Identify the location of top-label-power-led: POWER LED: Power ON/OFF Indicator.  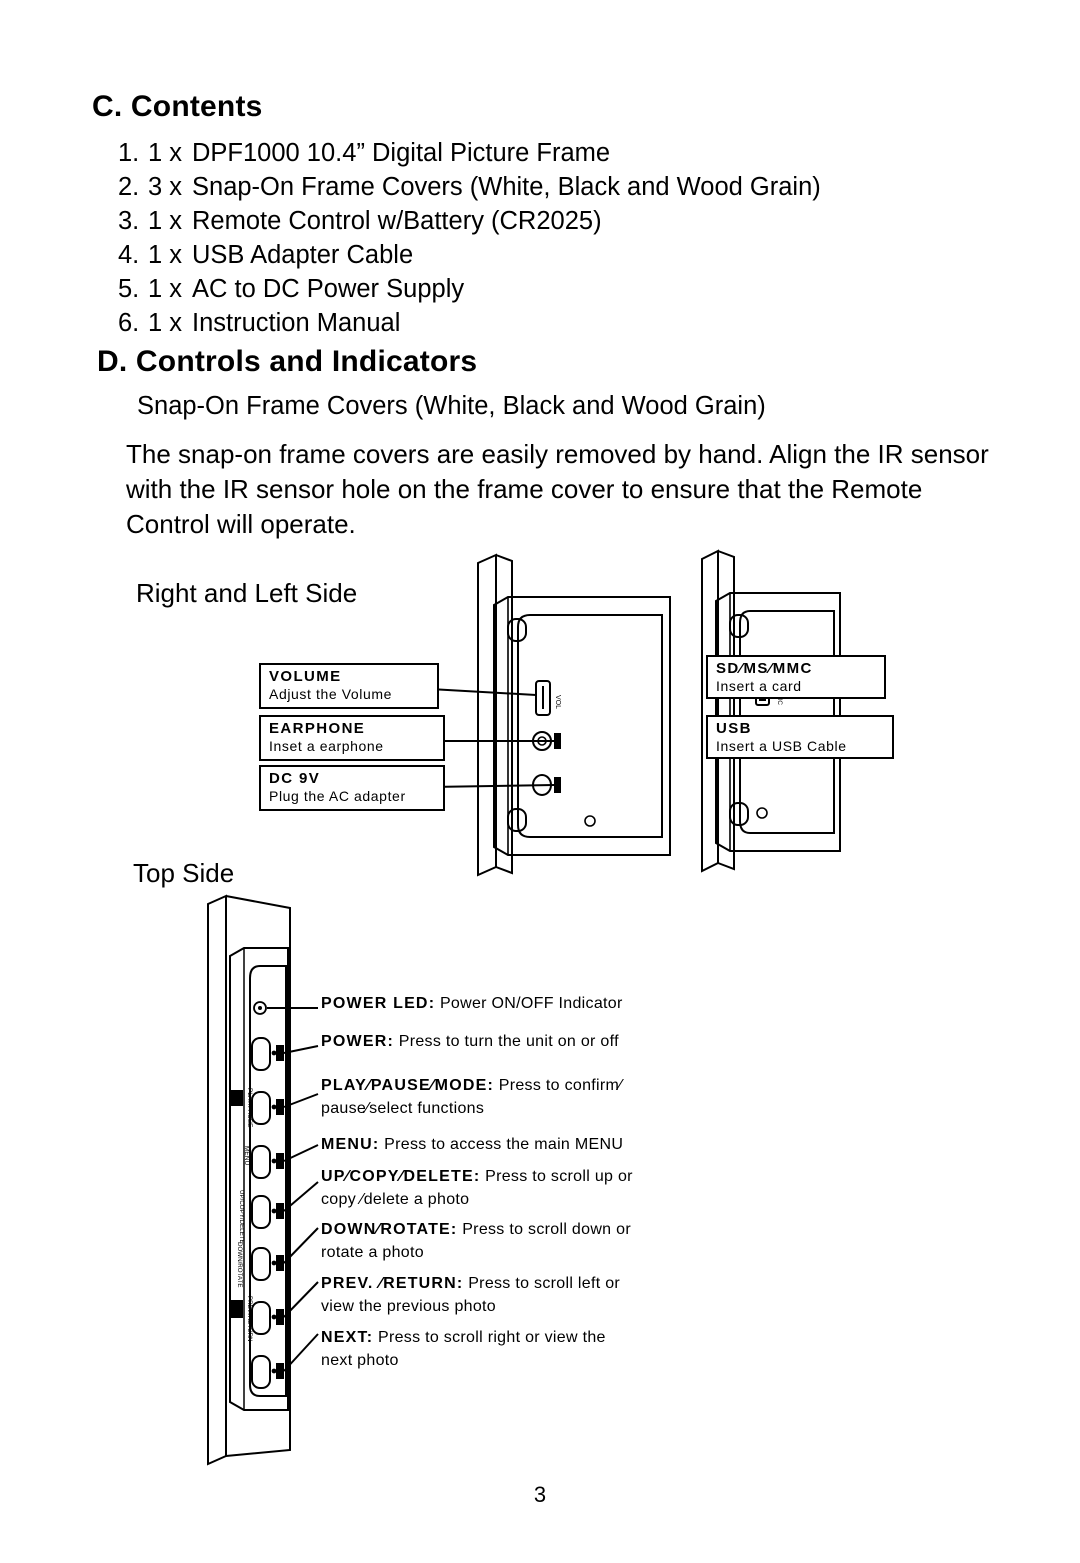
(472, 1003).